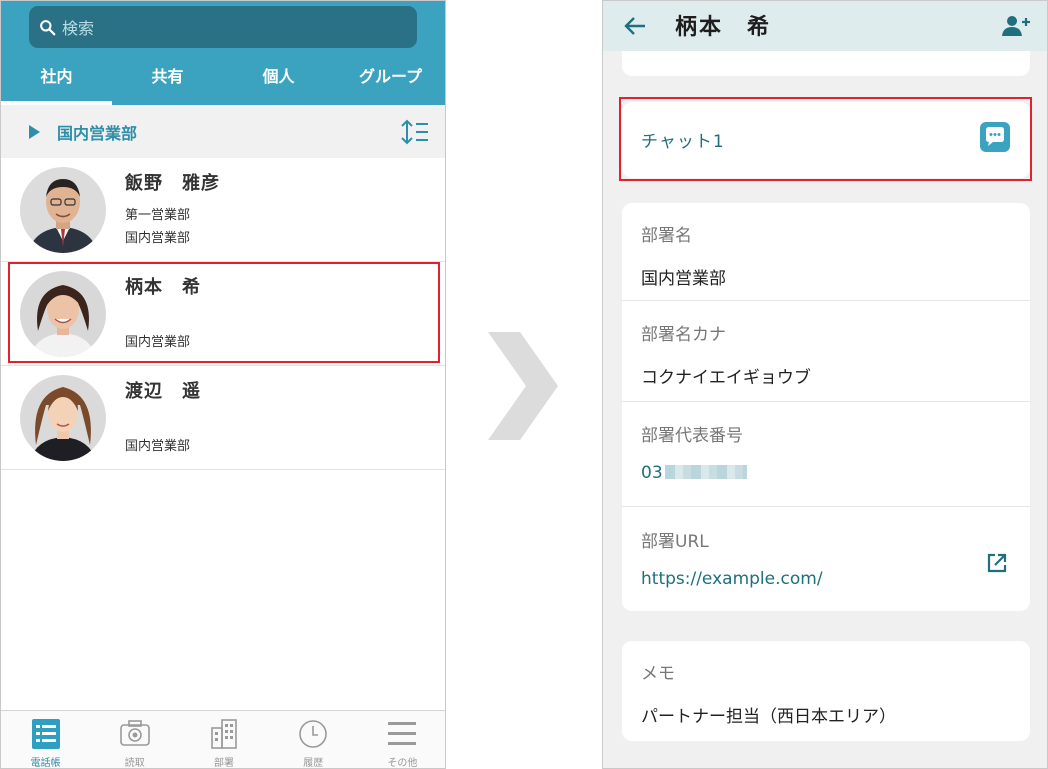 This screenshot has width=1048, height=769. I want to click on memo-card: メモ パートナー担当（西日本エリア）, so click(826, 691).